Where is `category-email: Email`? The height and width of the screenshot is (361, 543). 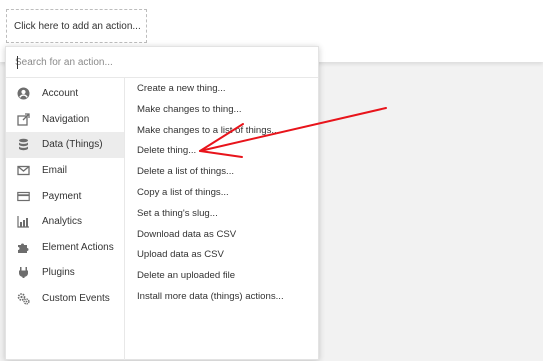 category-email: Email is located at coordinates (65, 171).